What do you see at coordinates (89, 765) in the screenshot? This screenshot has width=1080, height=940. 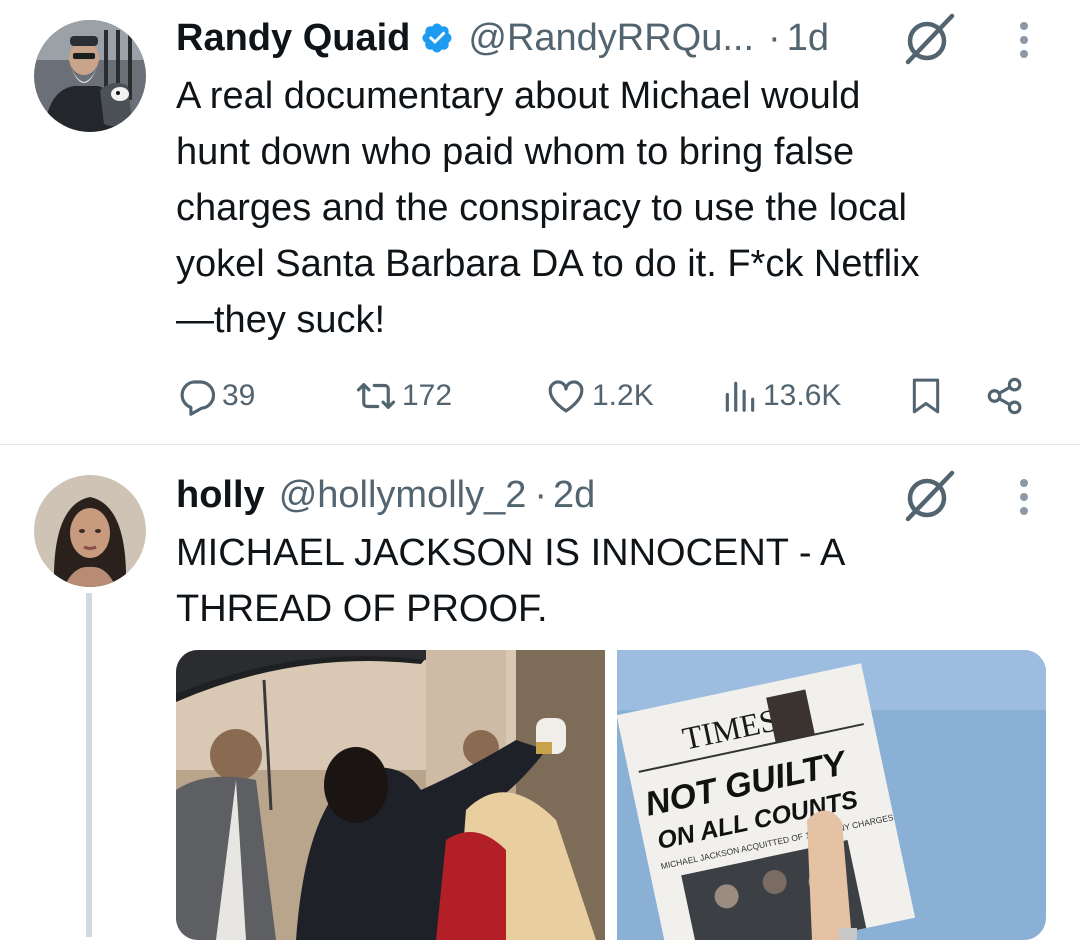 I see `thread-line` at bounding box center [89, 765].